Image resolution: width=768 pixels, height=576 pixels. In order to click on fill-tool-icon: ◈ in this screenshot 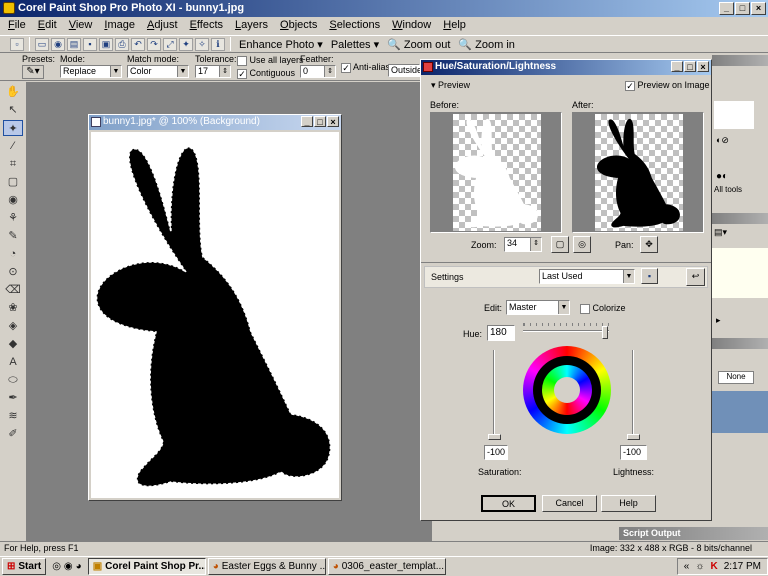, I will do `click(13, 326)`.